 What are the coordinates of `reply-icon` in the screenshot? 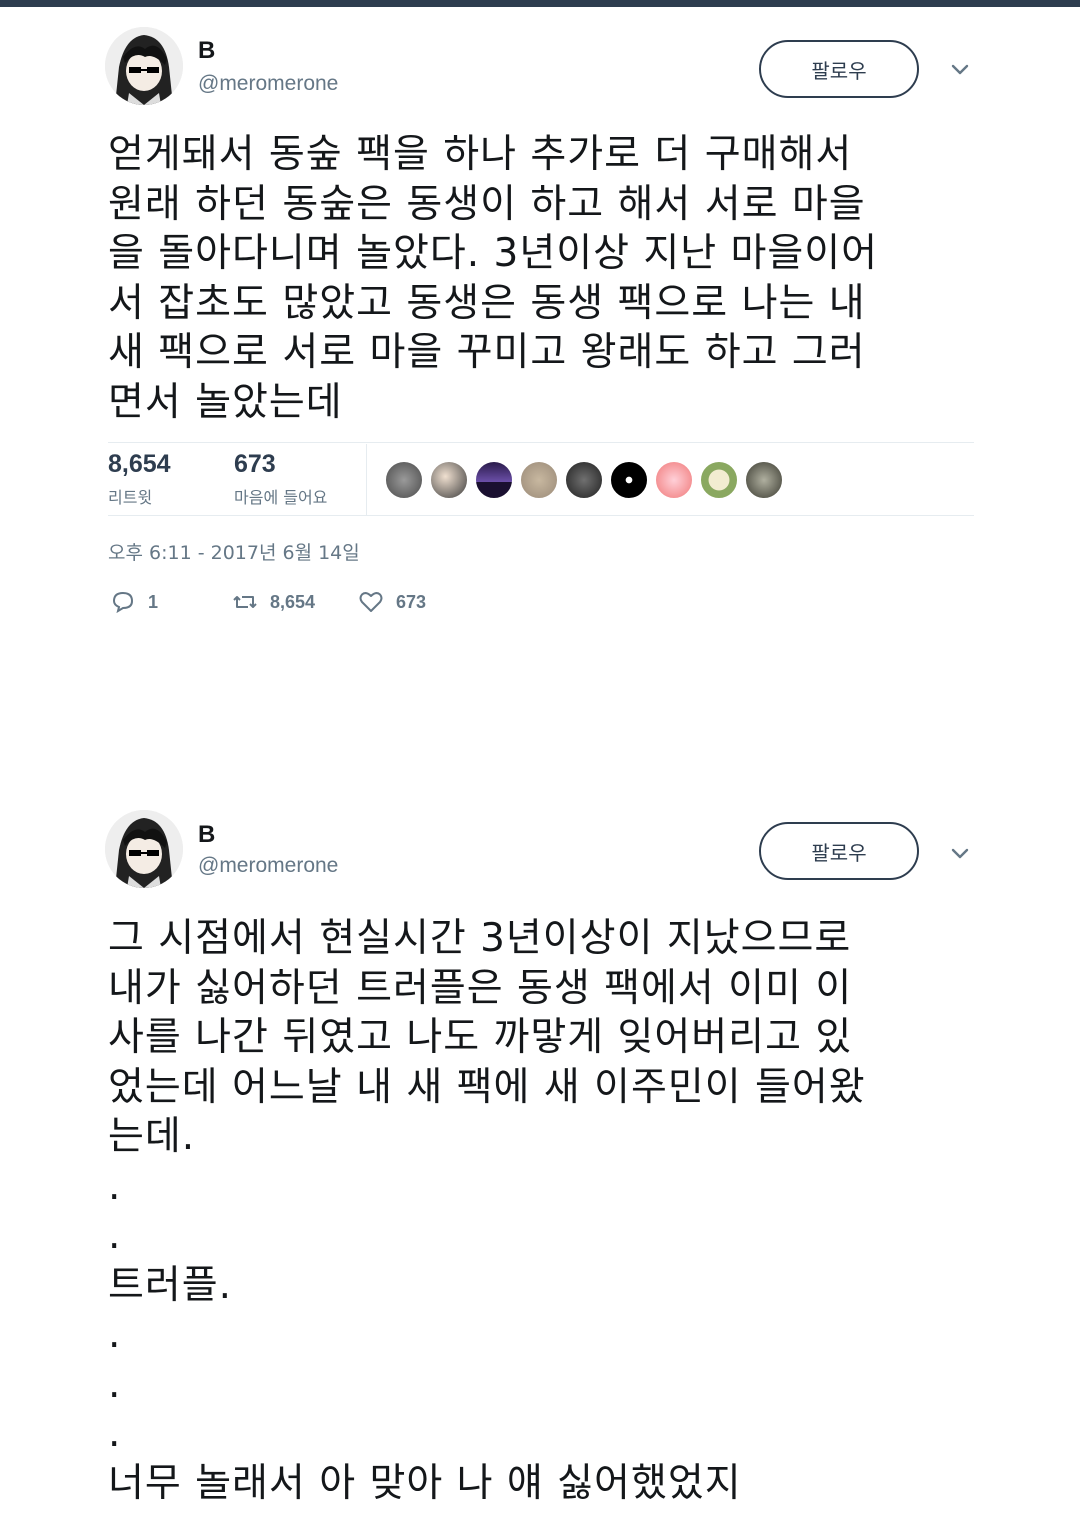 It's located at (123, 602).